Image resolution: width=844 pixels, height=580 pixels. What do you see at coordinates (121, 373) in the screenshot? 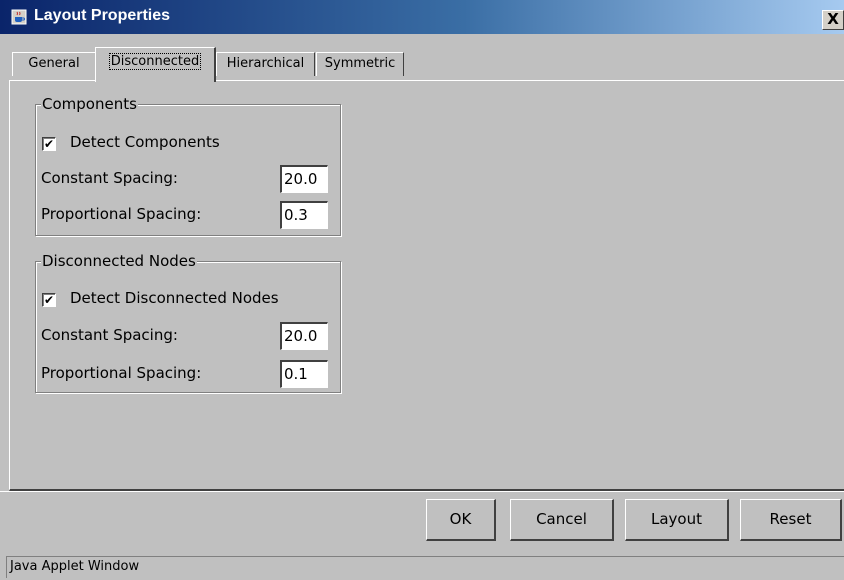
I see `disconnected-proportional-spacing-label: Proportional Spacing:` at bounding box center [121, 373].